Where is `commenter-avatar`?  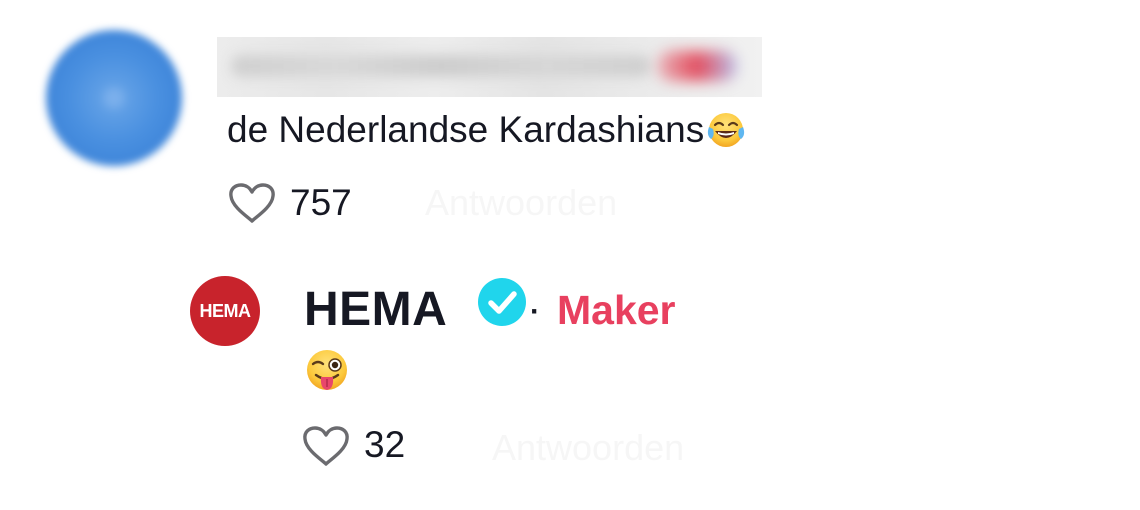 commenter-avatar is located at coordinates (114, 98).